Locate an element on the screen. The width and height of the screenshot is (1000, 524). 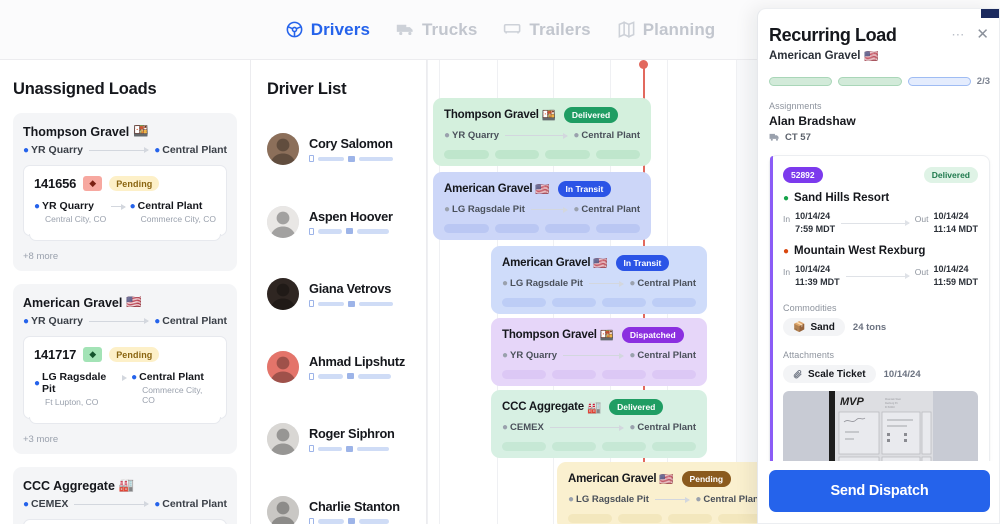
unassigned-group: CCC Aggregate 🏭 ● CEMEX ● Central Plant is located at coordinates (125, 495).